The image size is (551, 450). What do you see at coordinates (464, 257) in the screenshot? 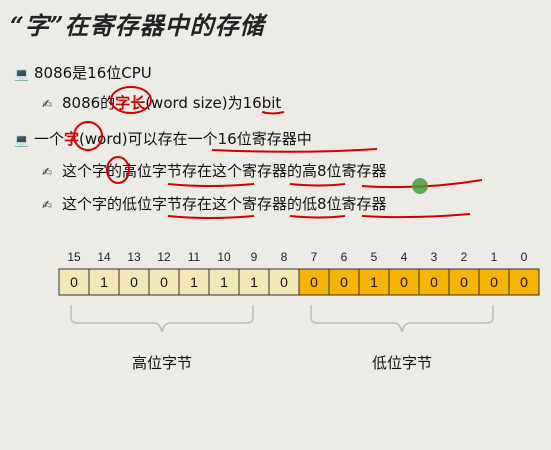
I see `bit-number: 2` at bounding box center [464, 257].